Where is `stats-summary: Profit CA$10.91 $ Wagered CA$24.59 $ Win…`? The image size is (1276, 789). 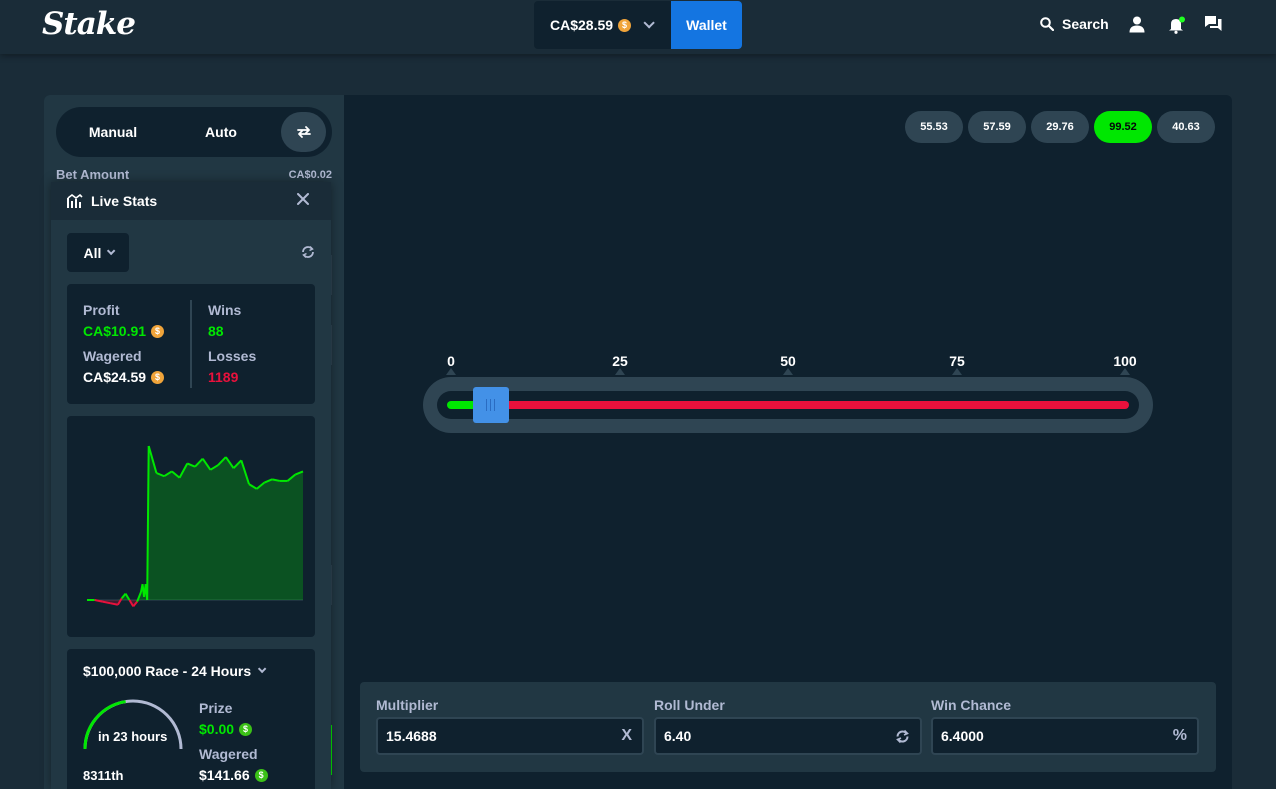 stats-summary: Profit CA$10.91 $ Wagered CA$24.59 $ Win… is located at coordinates (191, 344).